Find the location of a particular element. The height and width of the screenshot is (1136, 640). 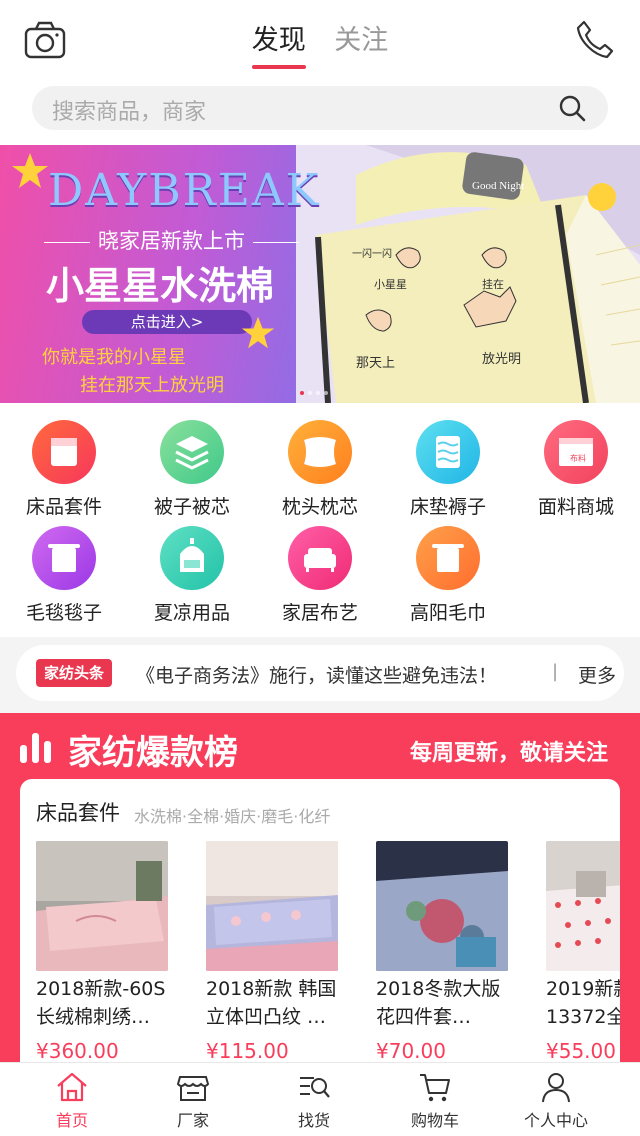

category-label: 面料商城 is located at coordinates (575, 507).